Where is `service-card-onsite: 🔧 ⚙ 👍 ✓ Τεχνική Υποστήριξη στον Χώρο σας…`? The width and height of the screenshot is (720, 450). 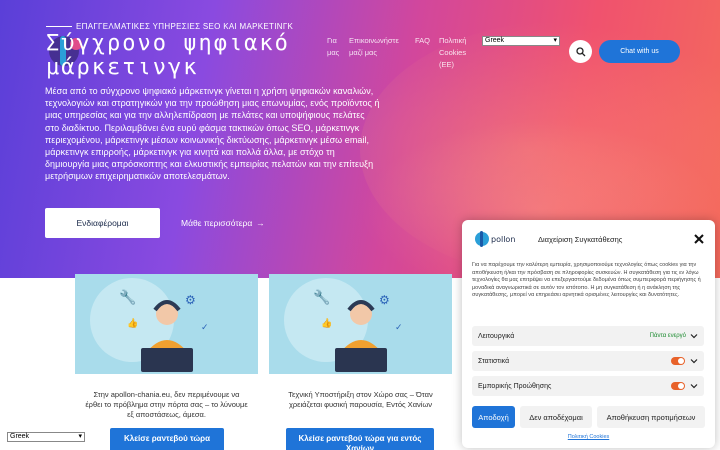 service-card-onsite: 🔧 ⚙ 👍 ✓ Τεχνική Υποστήριξη στον Χώρο σας… is located at coordinates (360, 362).